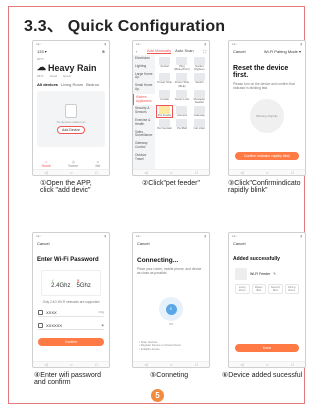 The width and height of the screenshot is (320, 408). Describe the element at coordinates (261, 72) in the screenshot. I see `reset-heading: Reset the device first.` at that location.